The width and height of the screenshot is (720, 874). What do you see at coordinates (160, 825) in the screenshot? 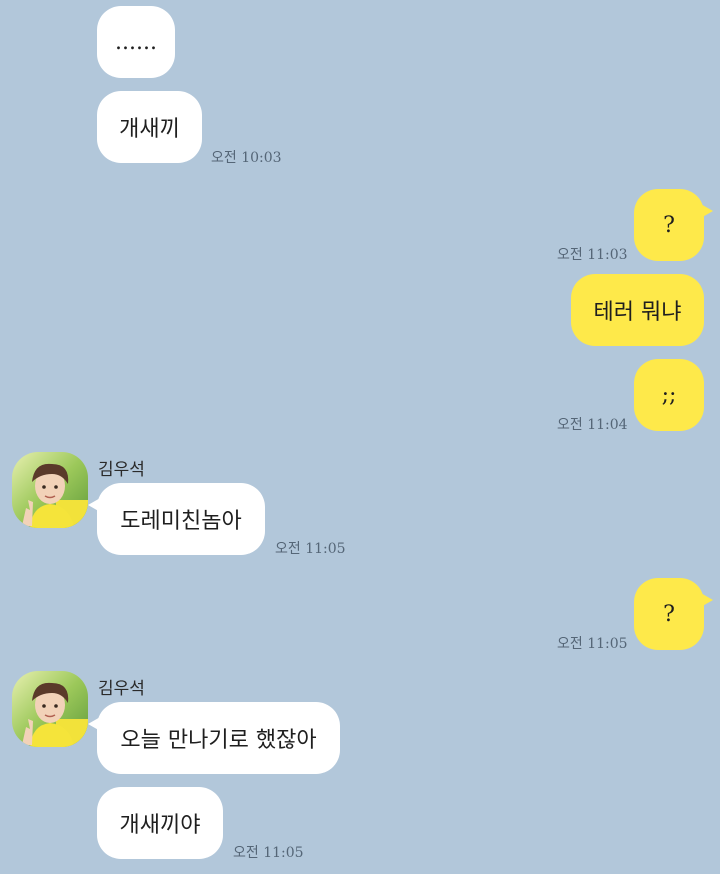
I see `message-text: 개새끼야` at bounding box center [160, 825].